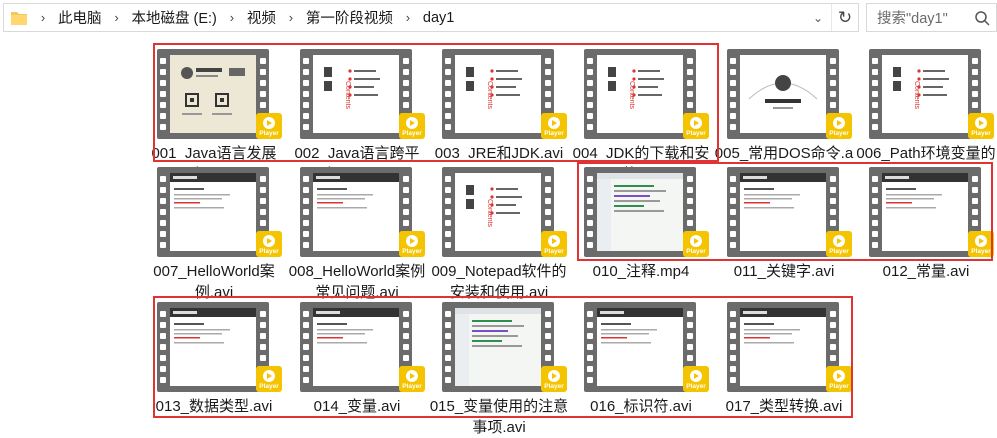  I want to click on breadcrumb-day1: day1, so click(438, 18).